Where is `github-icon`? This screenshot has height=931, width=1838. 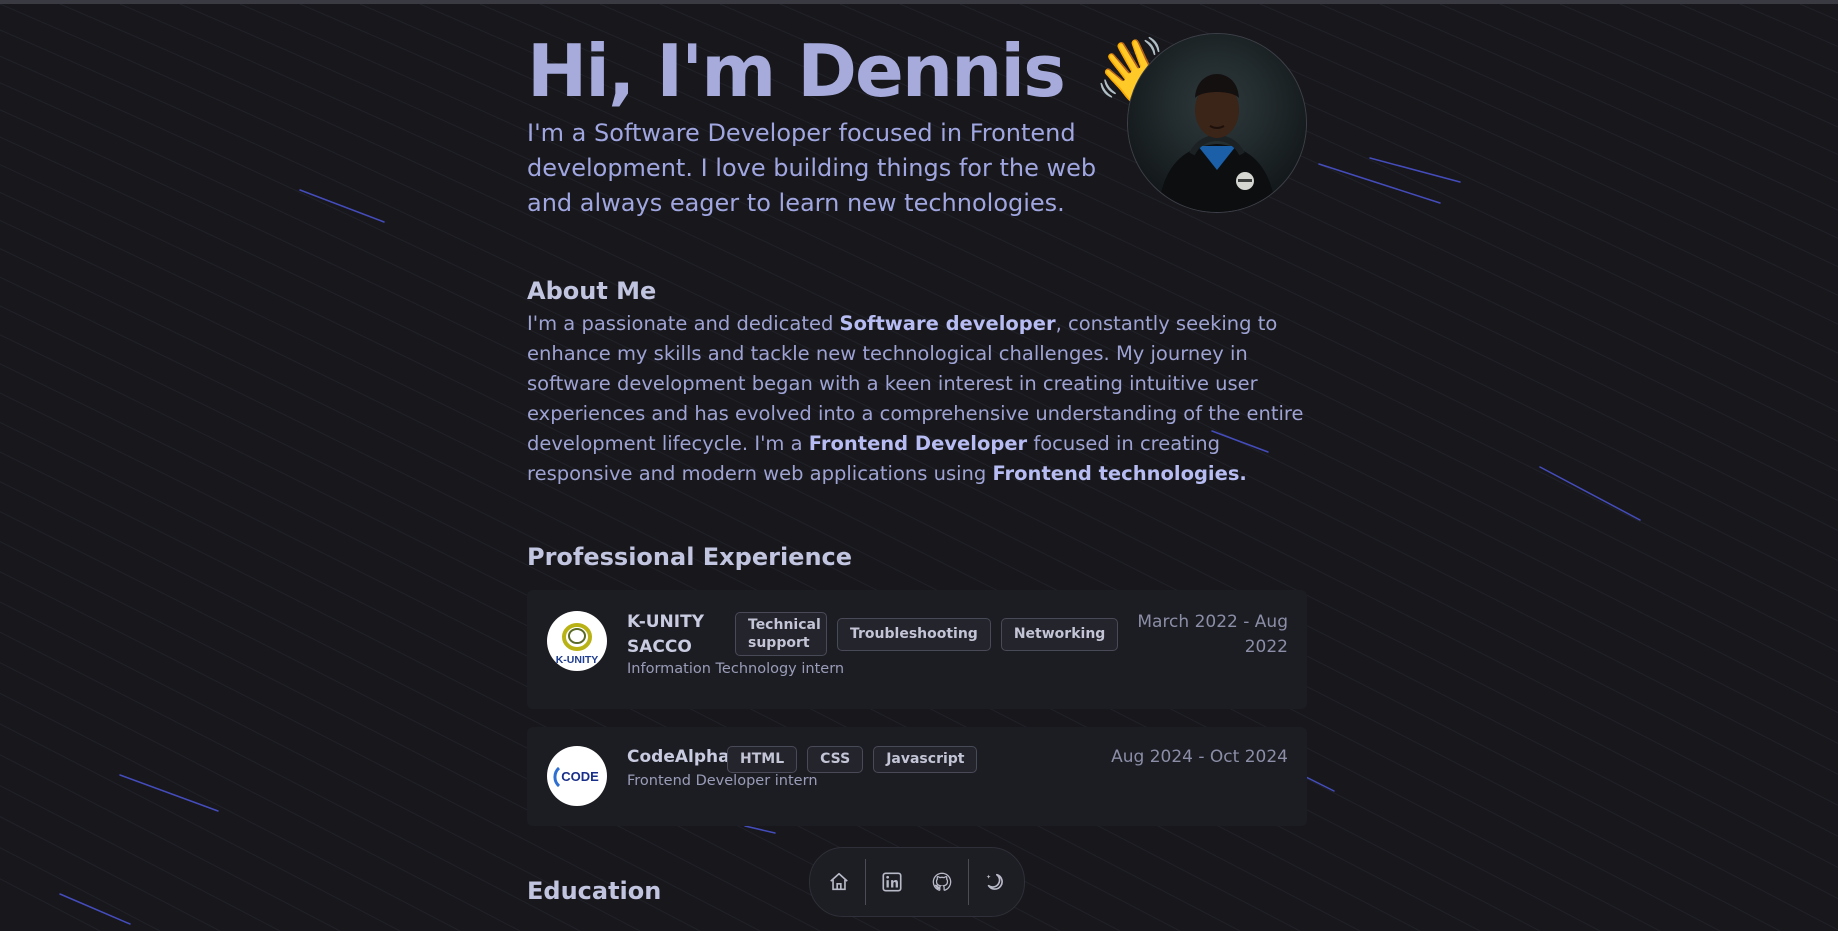
github-icon is located at coordinates (942, 881).